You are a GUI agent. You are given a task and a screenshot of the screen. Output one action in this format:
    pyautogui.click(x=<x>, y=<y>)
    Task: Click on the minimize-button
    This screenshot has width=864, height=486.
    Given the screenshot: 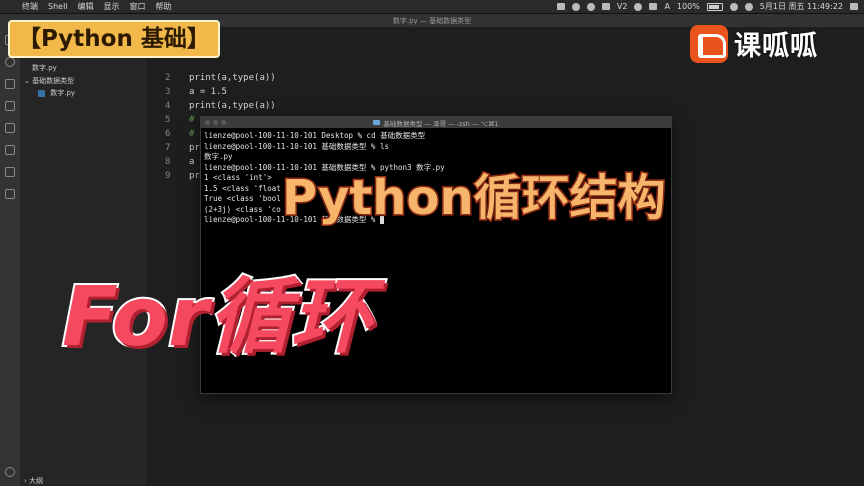 What is the action you would take?
    pyautogui.click(x=215, y=122)
    